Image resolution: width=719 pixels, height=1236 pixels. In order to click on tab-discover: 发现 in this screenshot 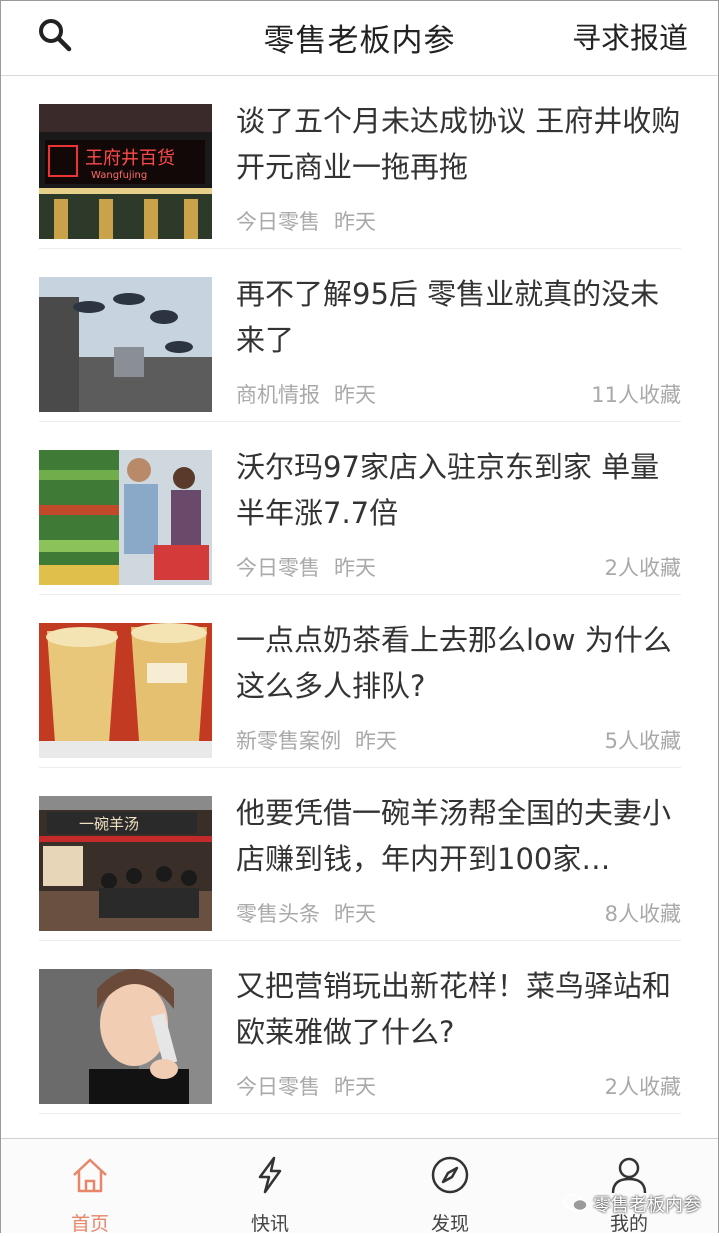, I will do `click(450, 1187)`.